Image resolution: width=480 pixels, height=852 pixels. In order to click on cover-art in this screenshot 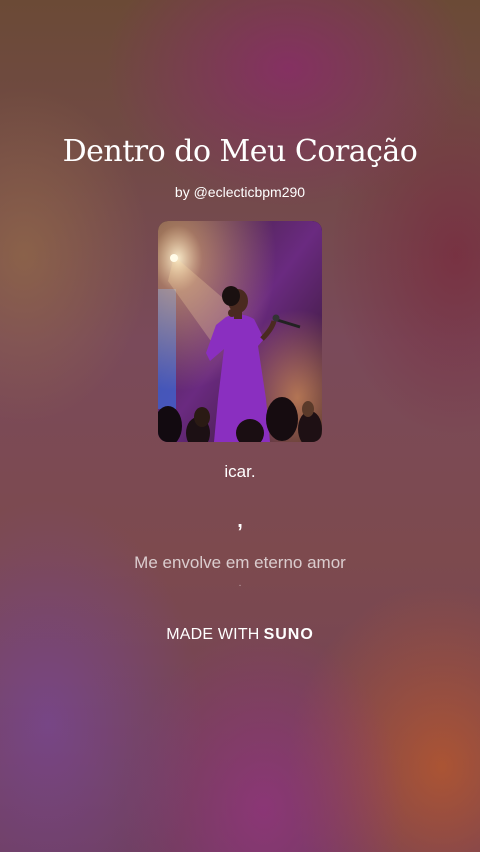, I will do `click(240, 331)`.